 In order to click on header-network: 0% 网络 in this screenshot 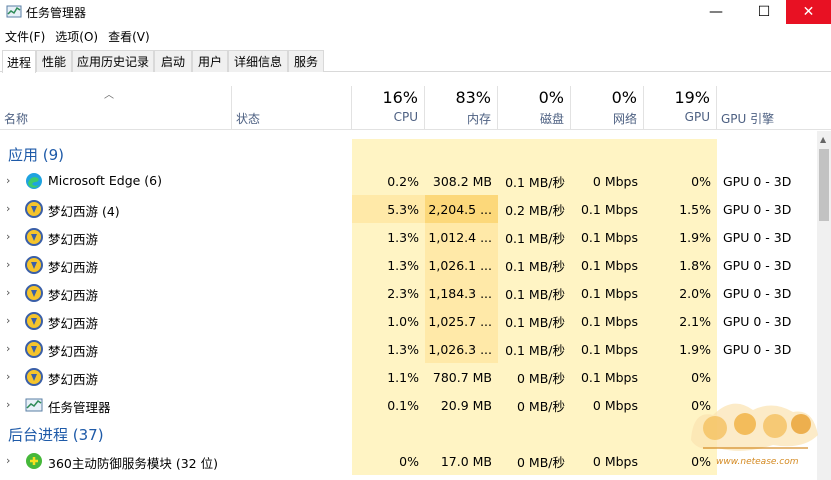, I will do `click(607, 108)`.